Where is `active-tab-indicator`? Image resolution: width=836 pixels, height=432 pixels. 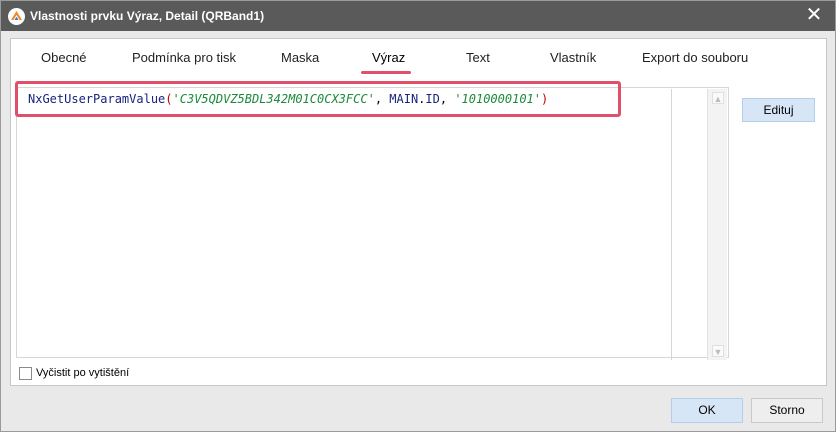
active-tab-indicator is located at coordinates (386, 72).